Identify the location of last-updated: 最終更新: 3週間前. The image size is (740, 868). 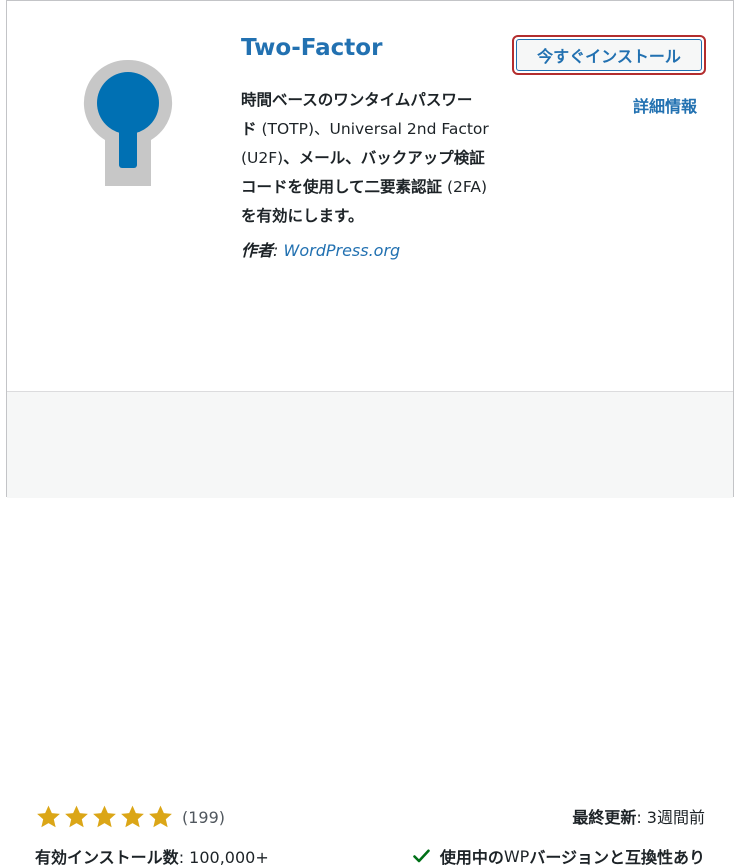
(638, 816).